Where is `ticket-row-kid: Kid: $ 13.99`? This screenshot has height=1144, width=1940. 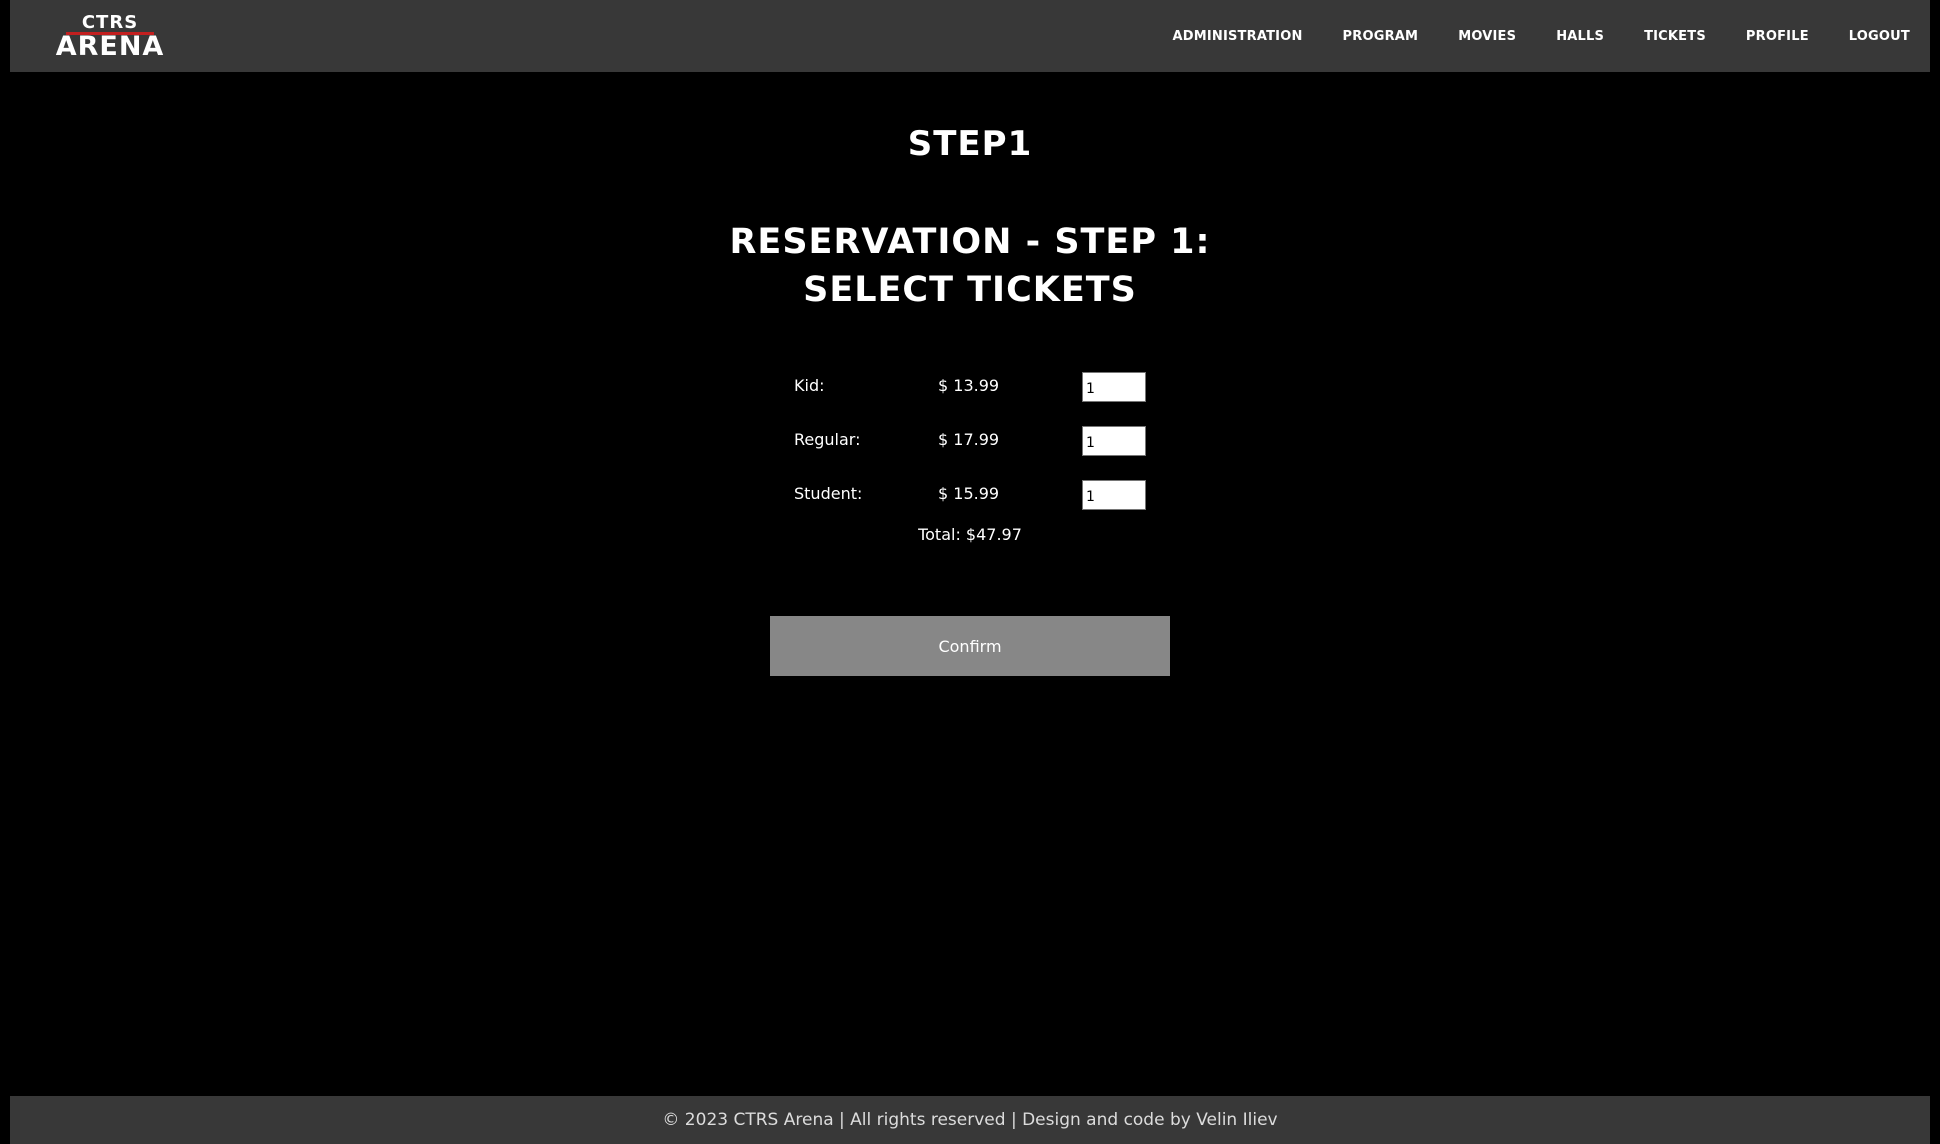 ticket-row-kid: Kid: $ 13.99 is located at coordinates (974, 387).